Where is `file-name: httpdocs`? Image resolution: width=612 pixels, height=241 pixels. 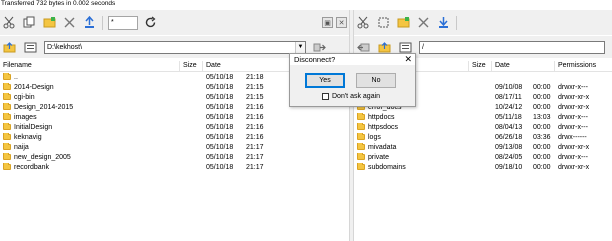 file-name: httpdocs is located at coordinates (381, 117).